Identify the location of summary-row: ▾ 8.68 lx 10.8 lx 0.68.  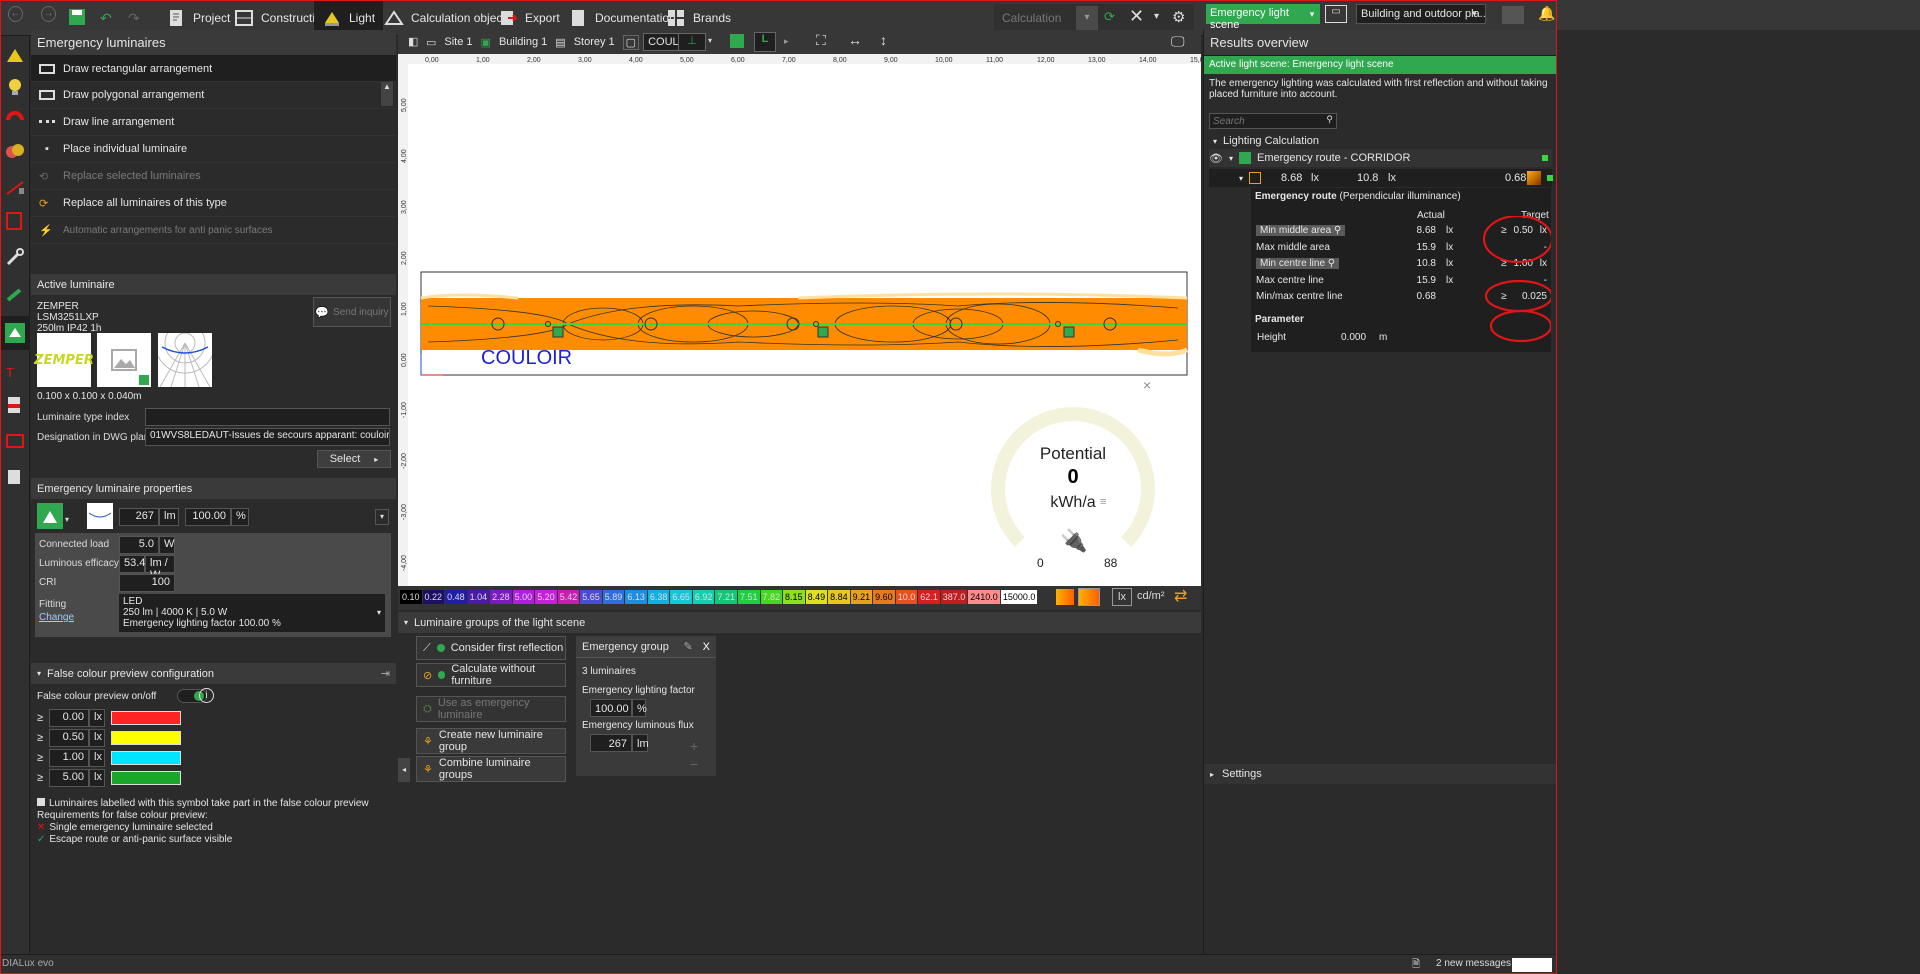
(1381, 178).